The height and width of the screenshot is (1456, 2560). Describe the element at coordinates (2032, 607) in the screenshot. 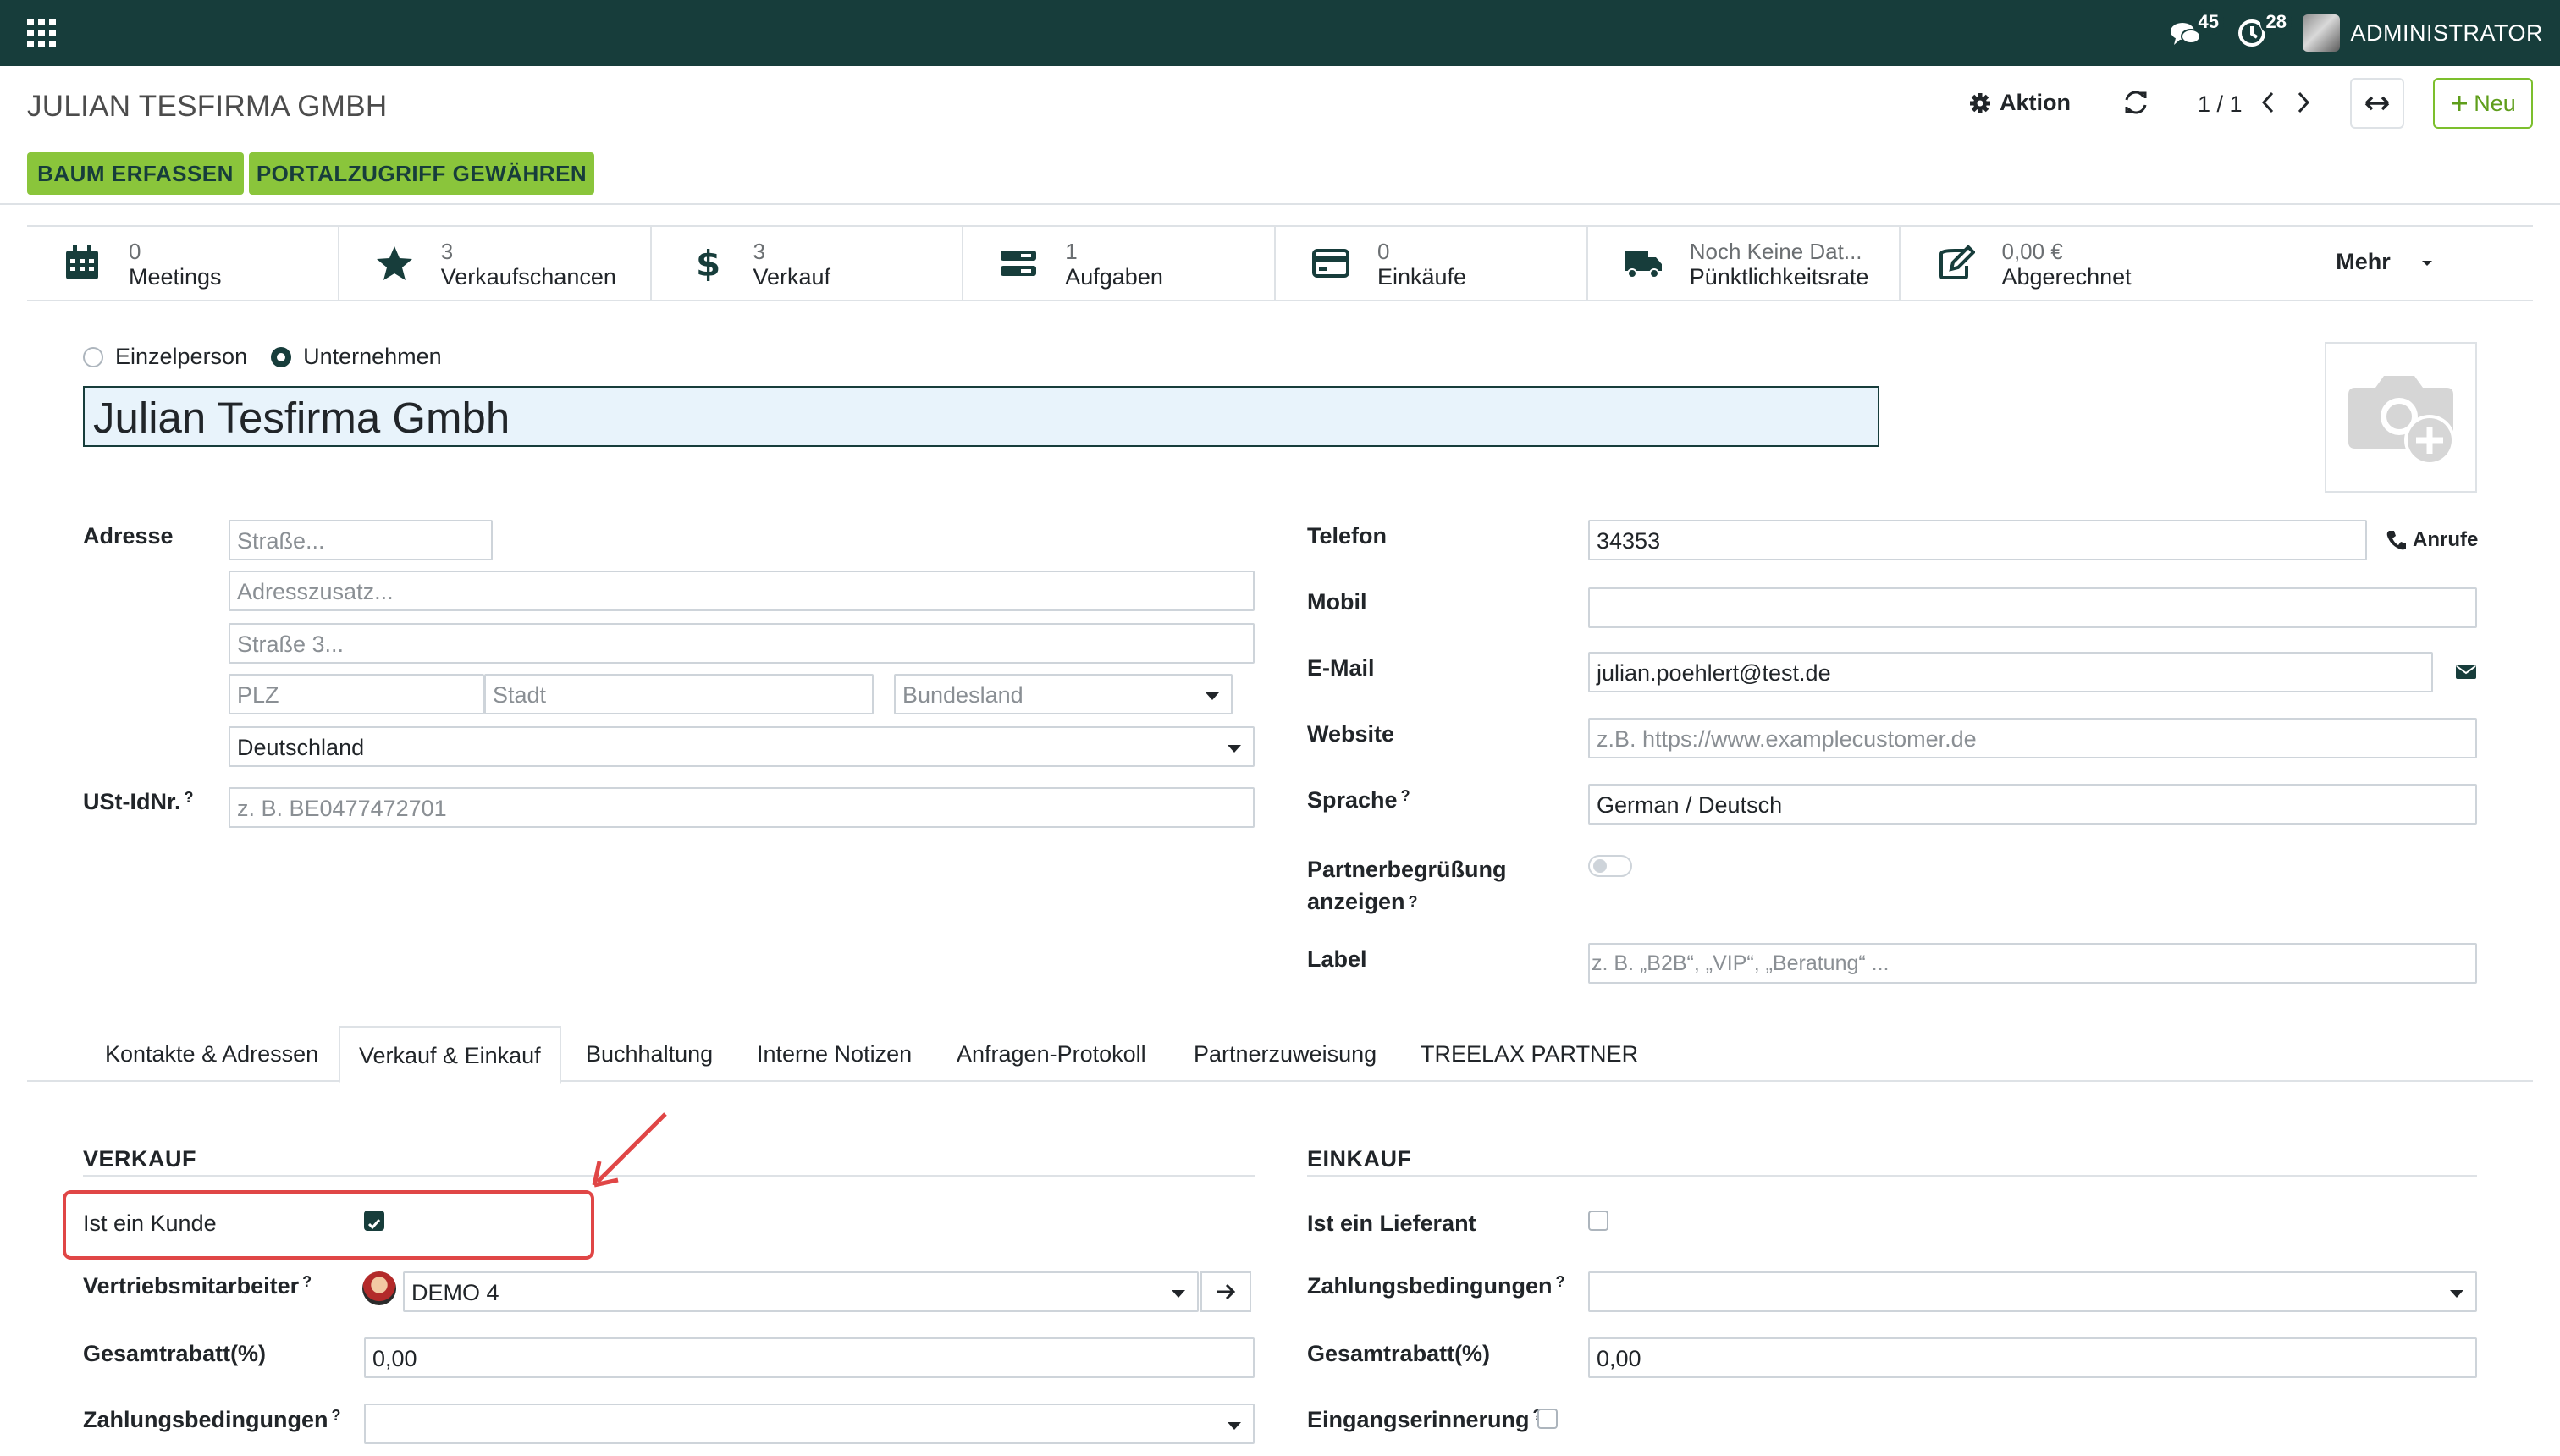

I see `mobile-input` at that location.